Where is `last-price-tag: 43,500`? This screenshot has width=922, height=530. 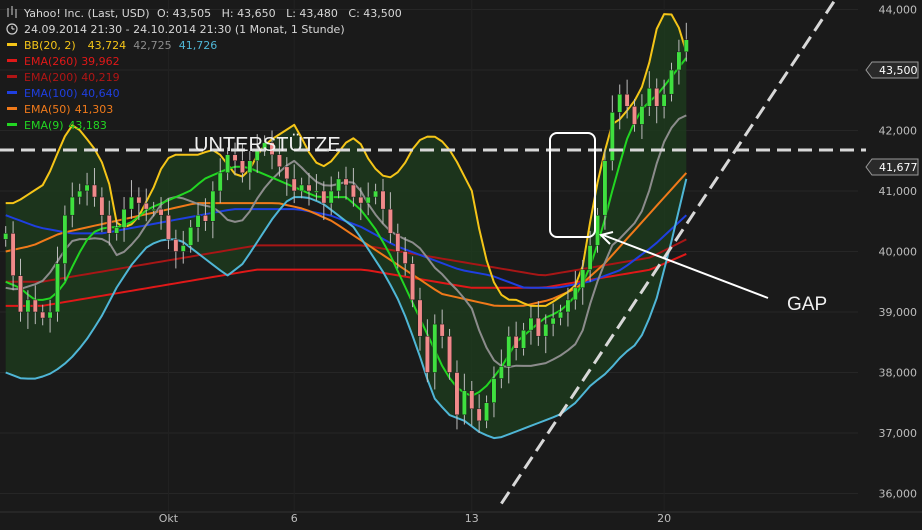
last-price-tag: 43,500 is located at coordinates (892, 70).